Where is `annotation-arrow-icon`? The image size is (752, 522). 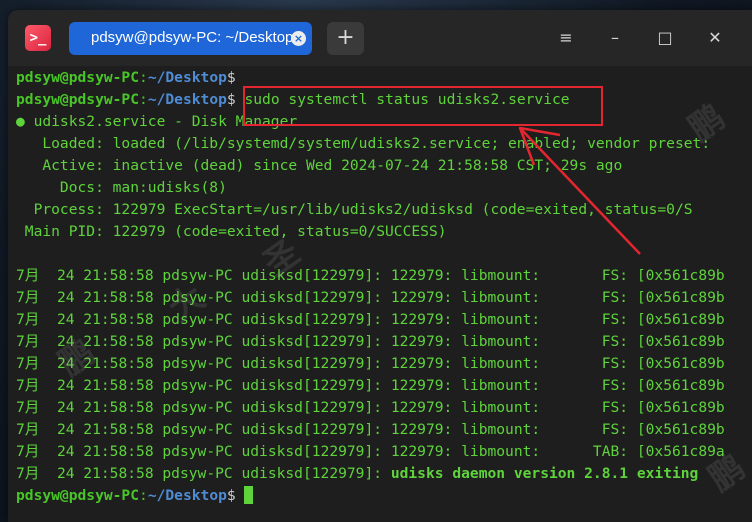 annotation-arrow-icon is located at coordinates (579, 190).